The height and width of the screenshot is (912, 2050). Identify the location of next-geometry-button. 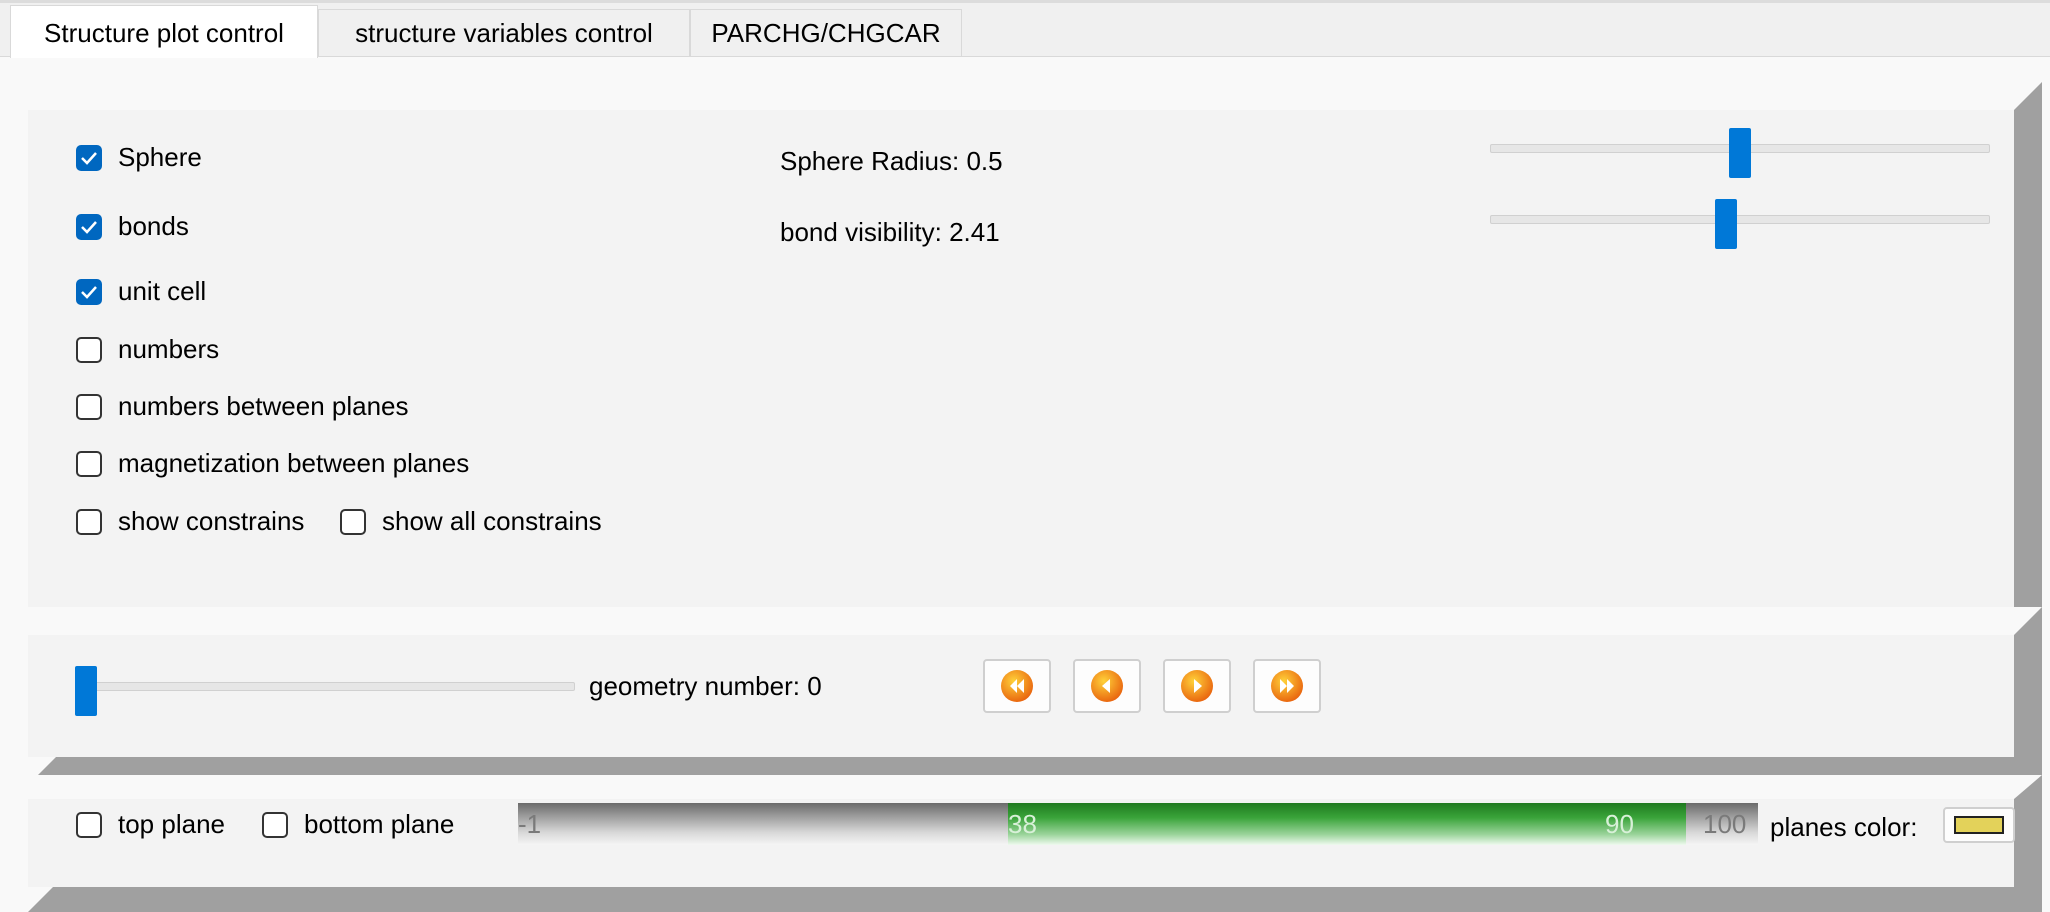
(1197, 686).